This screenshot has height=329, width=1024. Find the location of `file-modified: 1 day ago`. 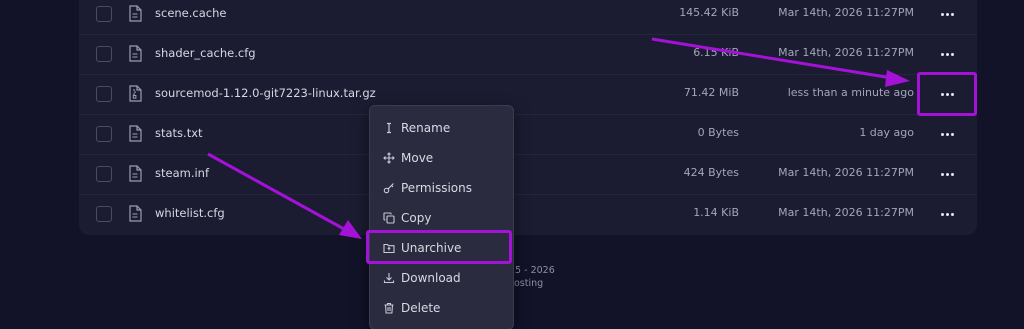

file-modified: 1 day ago is located at coordinates (886, 132).